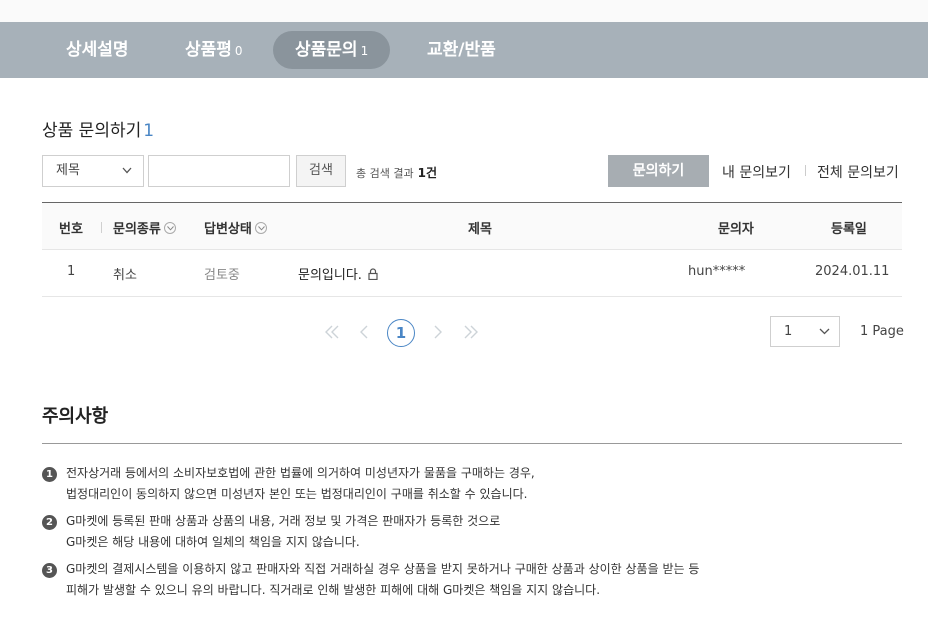 The width and height of the screenshot is (928, 629). I want to click on page-select: 1, so click(805, 331).